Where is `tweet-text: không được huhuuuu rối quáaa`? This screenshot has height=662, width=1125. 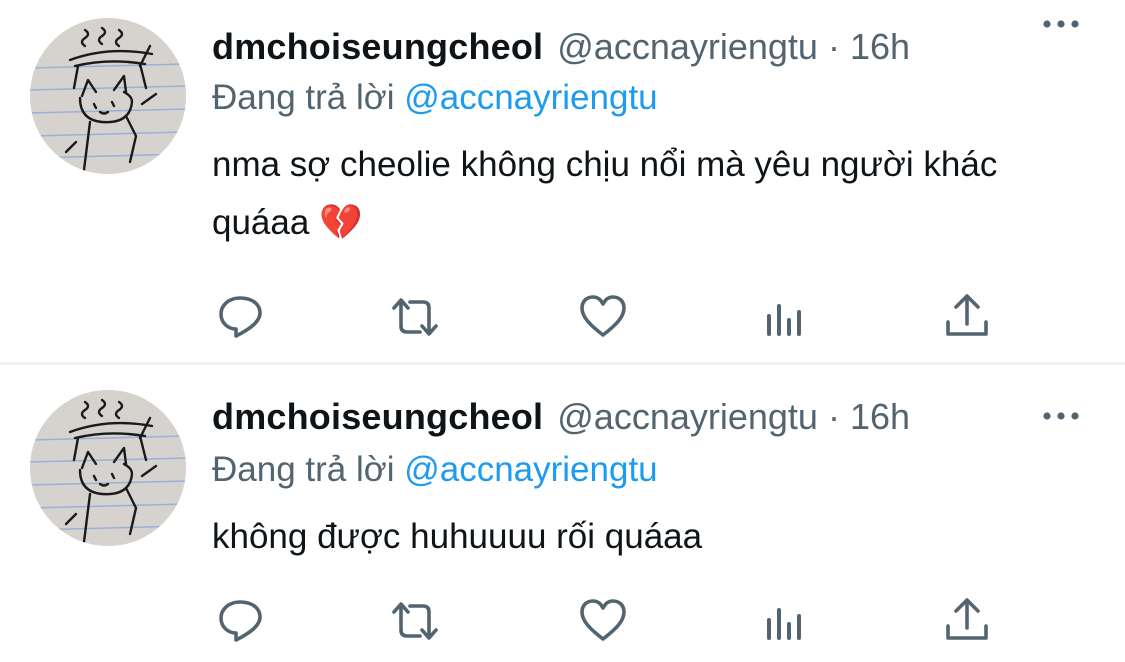 tweet-text: không được huhuuuu rối quáaa is located at coordinates (457, 536).